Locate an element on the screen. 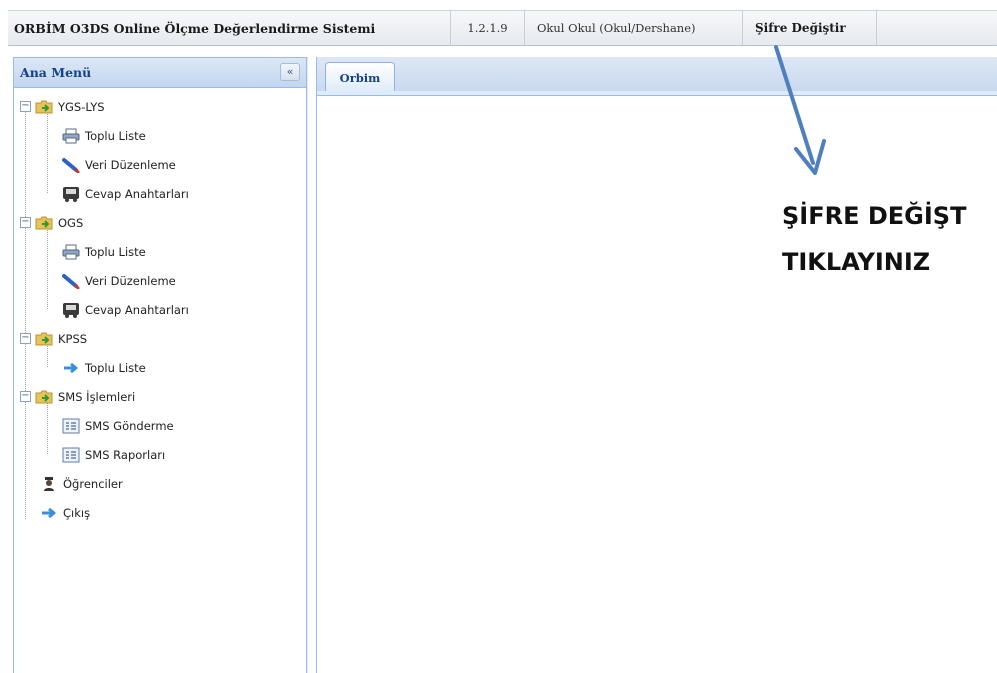 The height and width of the screenshot is (673, 997). tree-group-ygs-lys: − YGS-LYS is located at coordinates (160, 106).